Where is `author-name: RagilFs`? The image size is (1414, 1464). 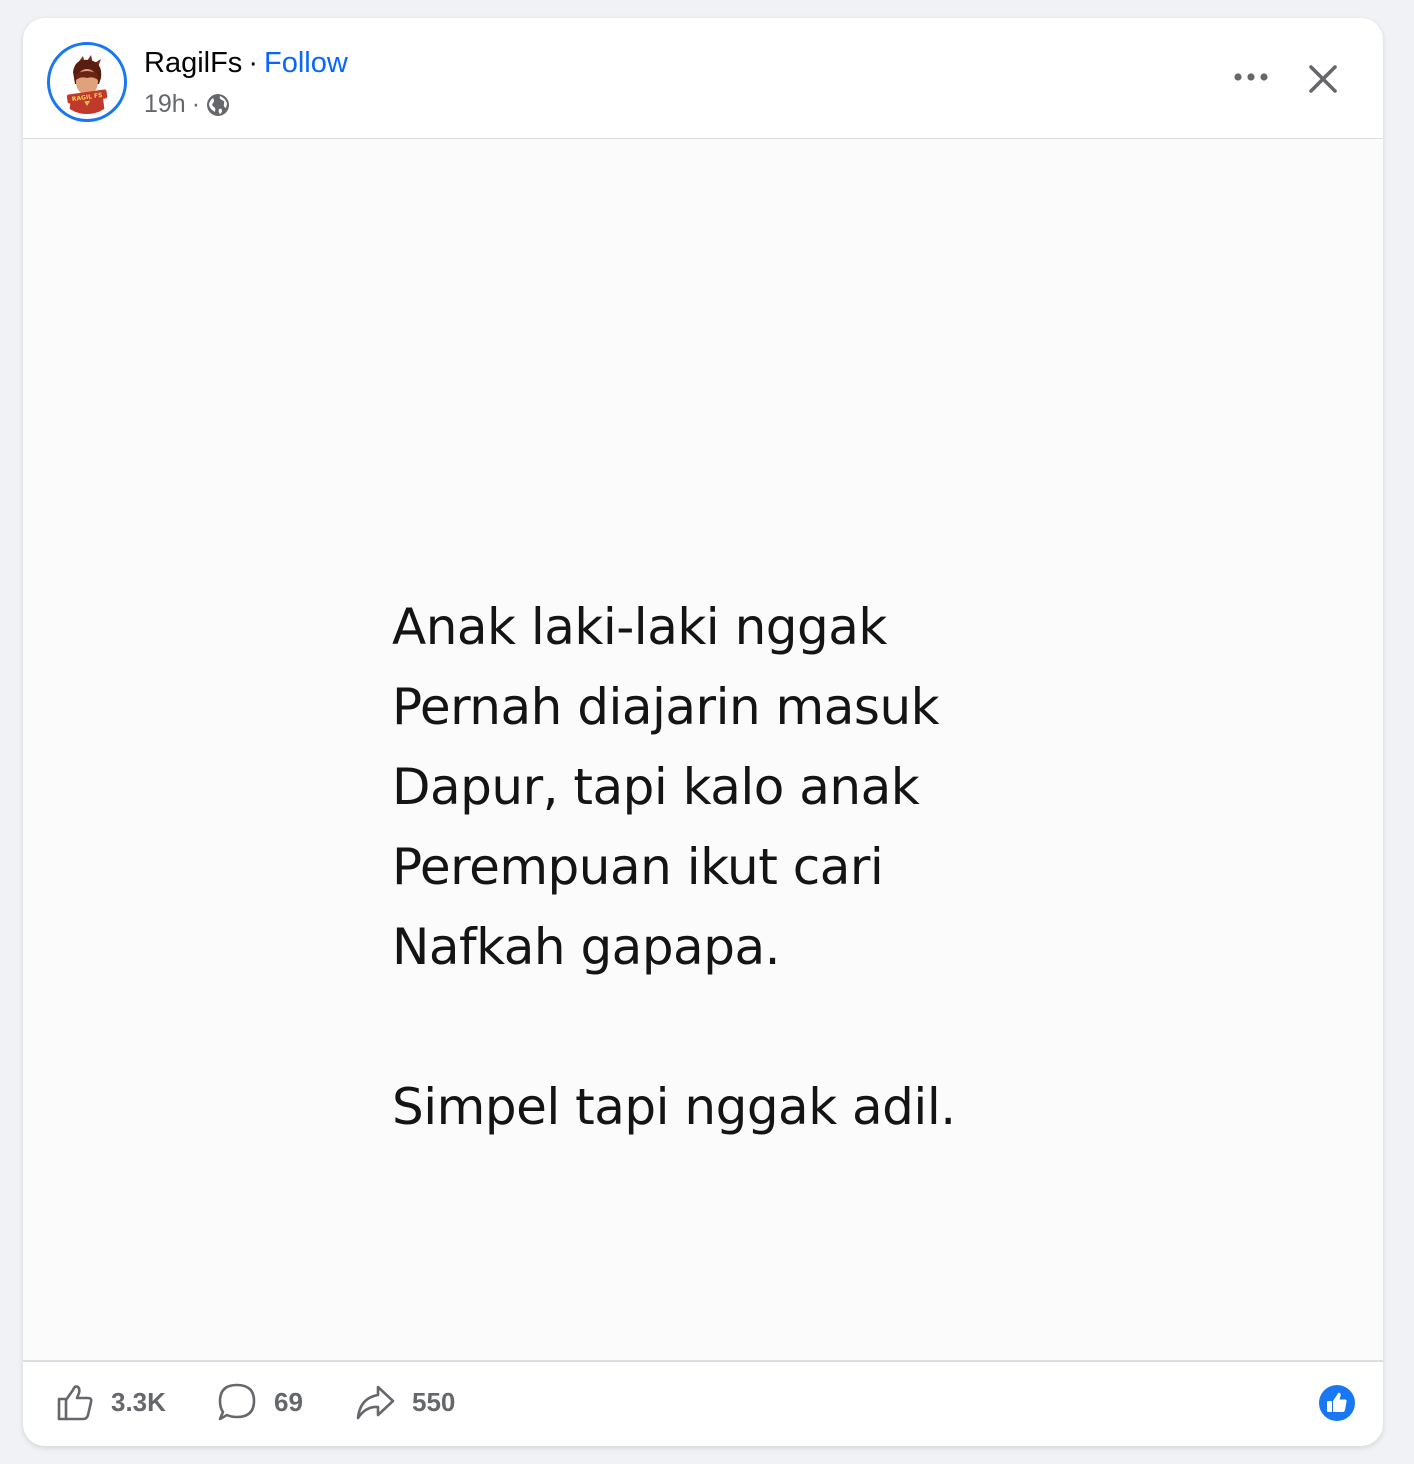
author-name: RagilFs is located at coordinates (193, 63).